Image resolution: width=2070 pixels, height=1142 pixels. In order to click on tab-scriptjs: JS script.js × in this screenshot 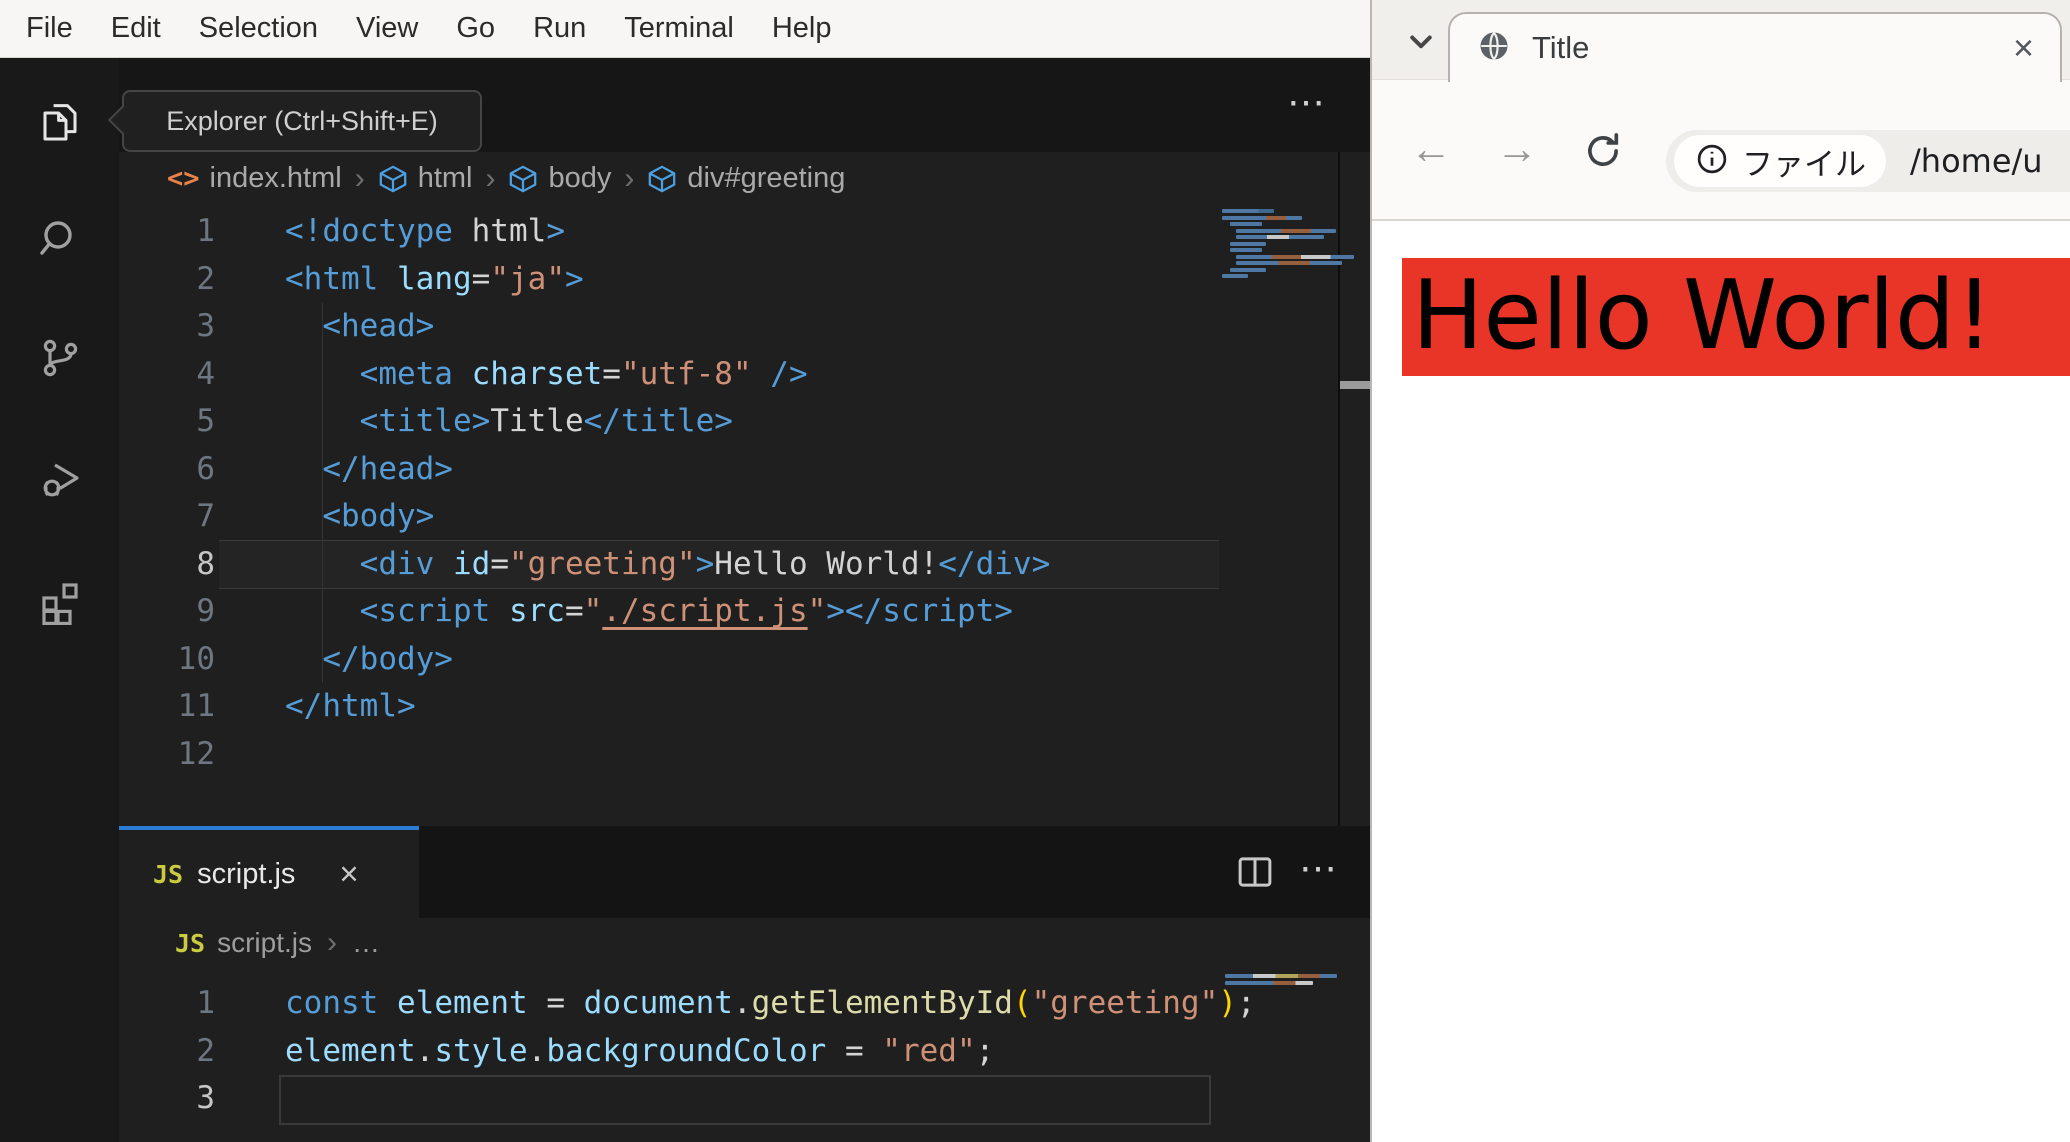, I will do `click(269, 872)`.